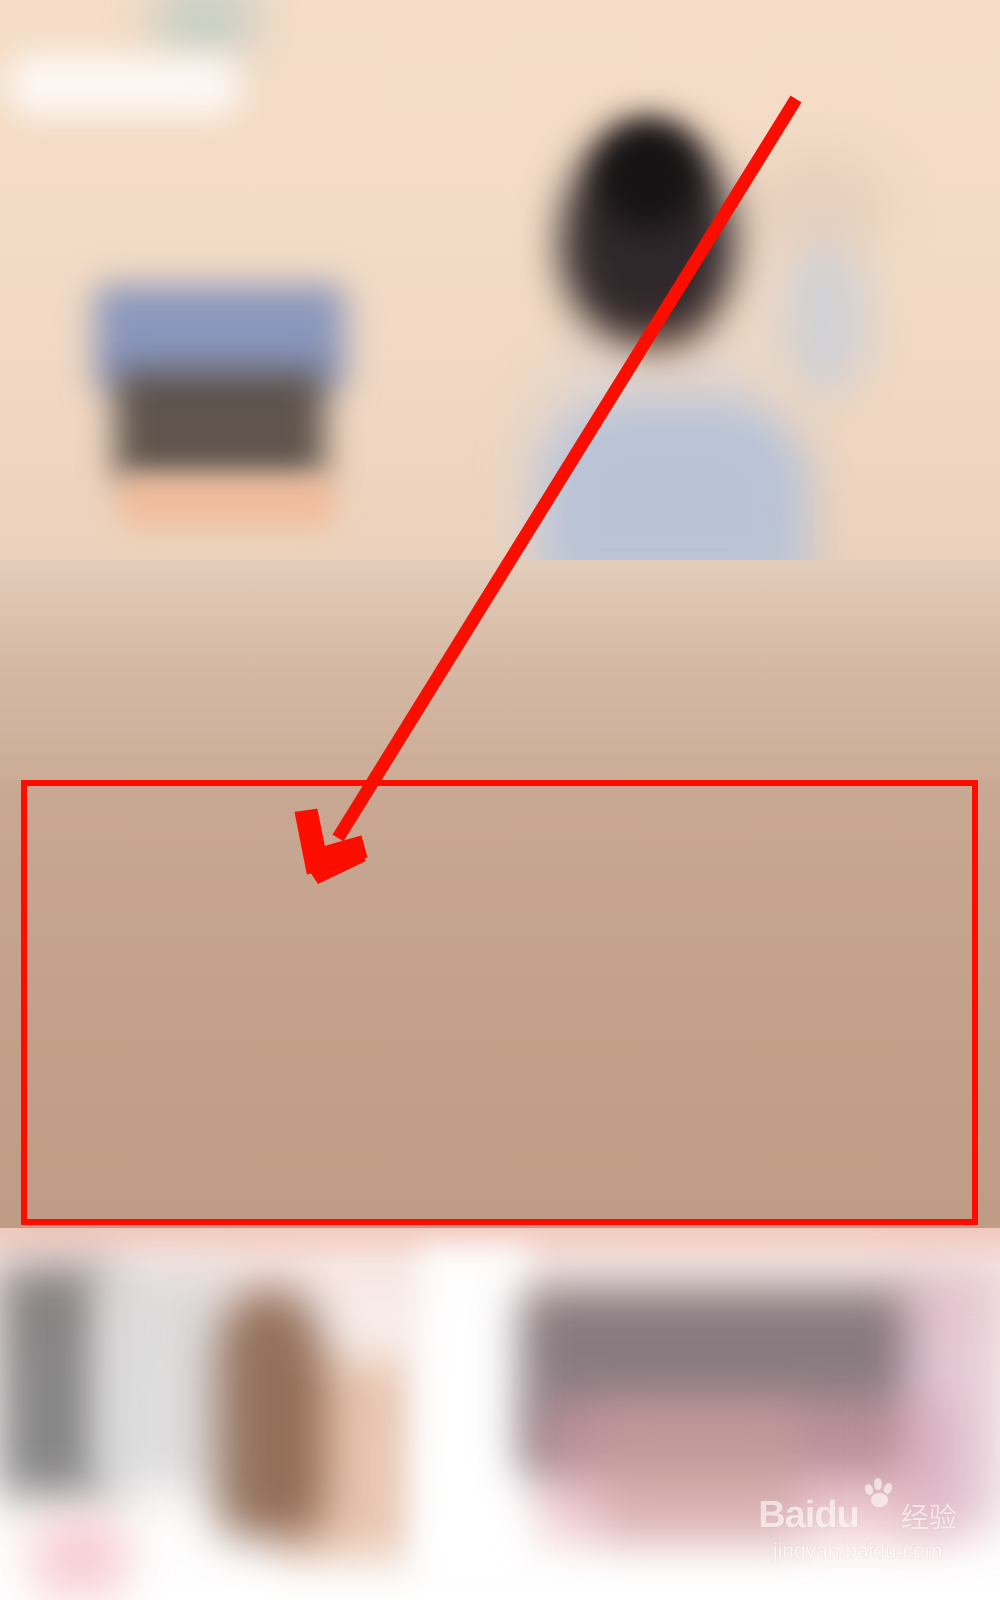  Describe the element at coordinates (500, 675) in the screenshot. I see `panel-top-gradient-band` at that location.